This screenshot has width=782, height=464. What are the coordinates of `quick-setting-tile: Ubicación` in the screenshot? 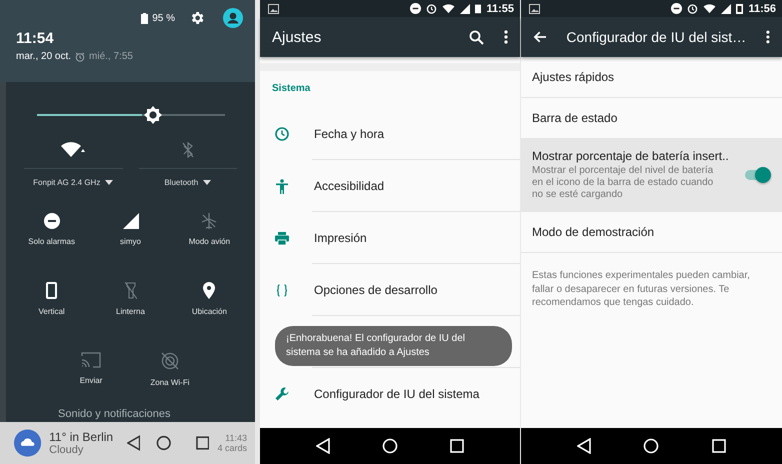 It's located at (209, 299).